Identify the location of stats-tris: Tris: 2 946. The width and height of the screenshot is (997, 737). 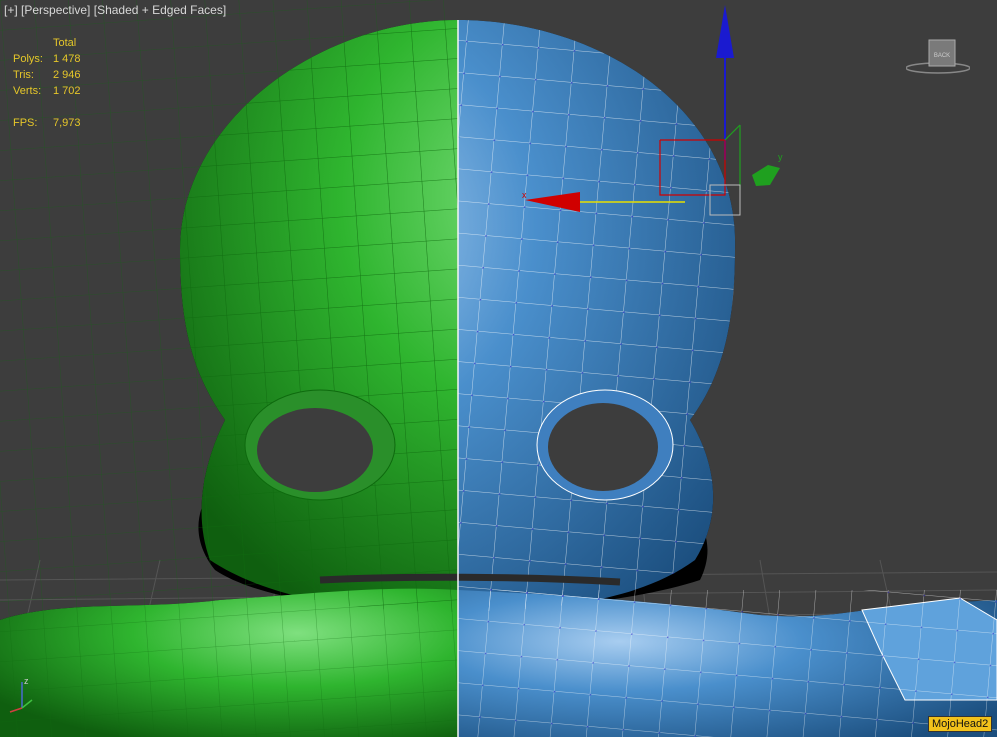
(47, 75).